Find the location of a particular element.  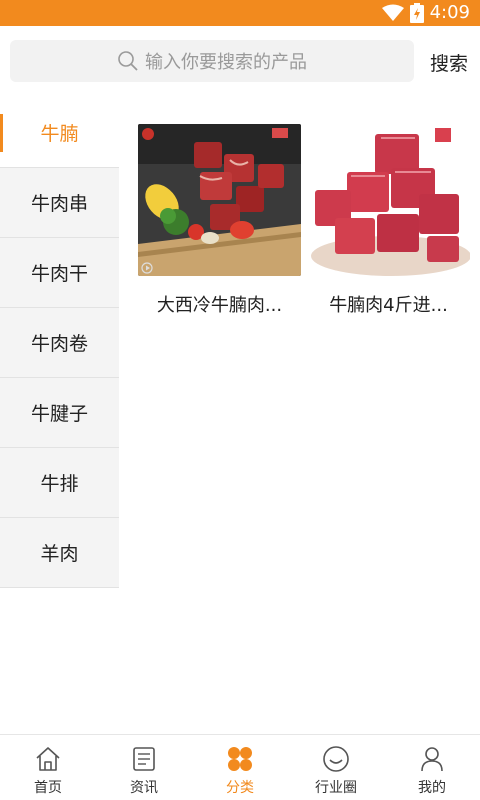

sidebar-item-label: 牛腩 is located at coordinates (59, 134).